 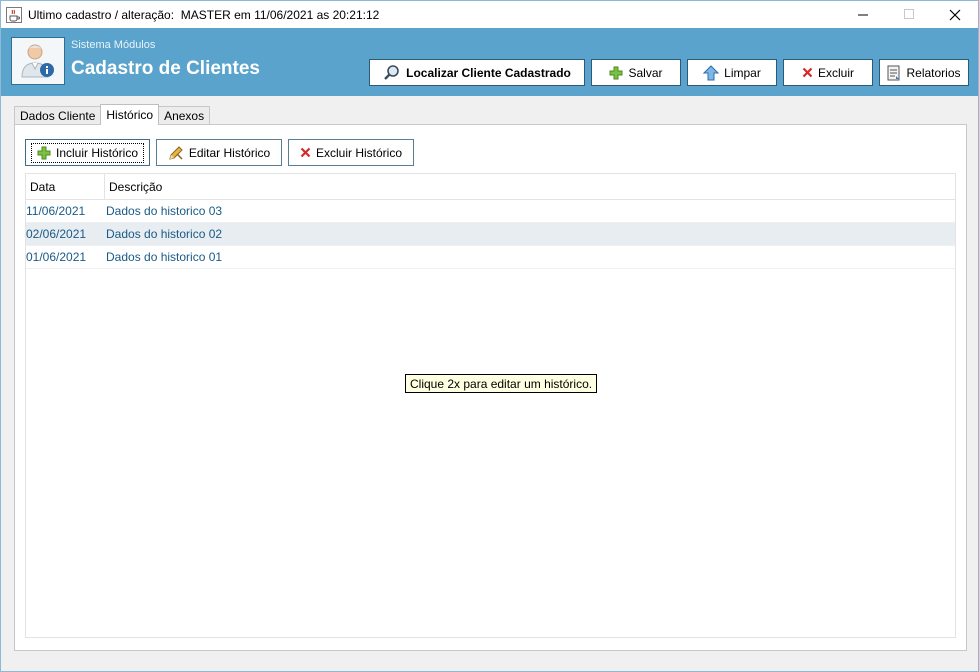 I want to click on add-history-label: Incluir Histórico, so click(x=97, y=152).